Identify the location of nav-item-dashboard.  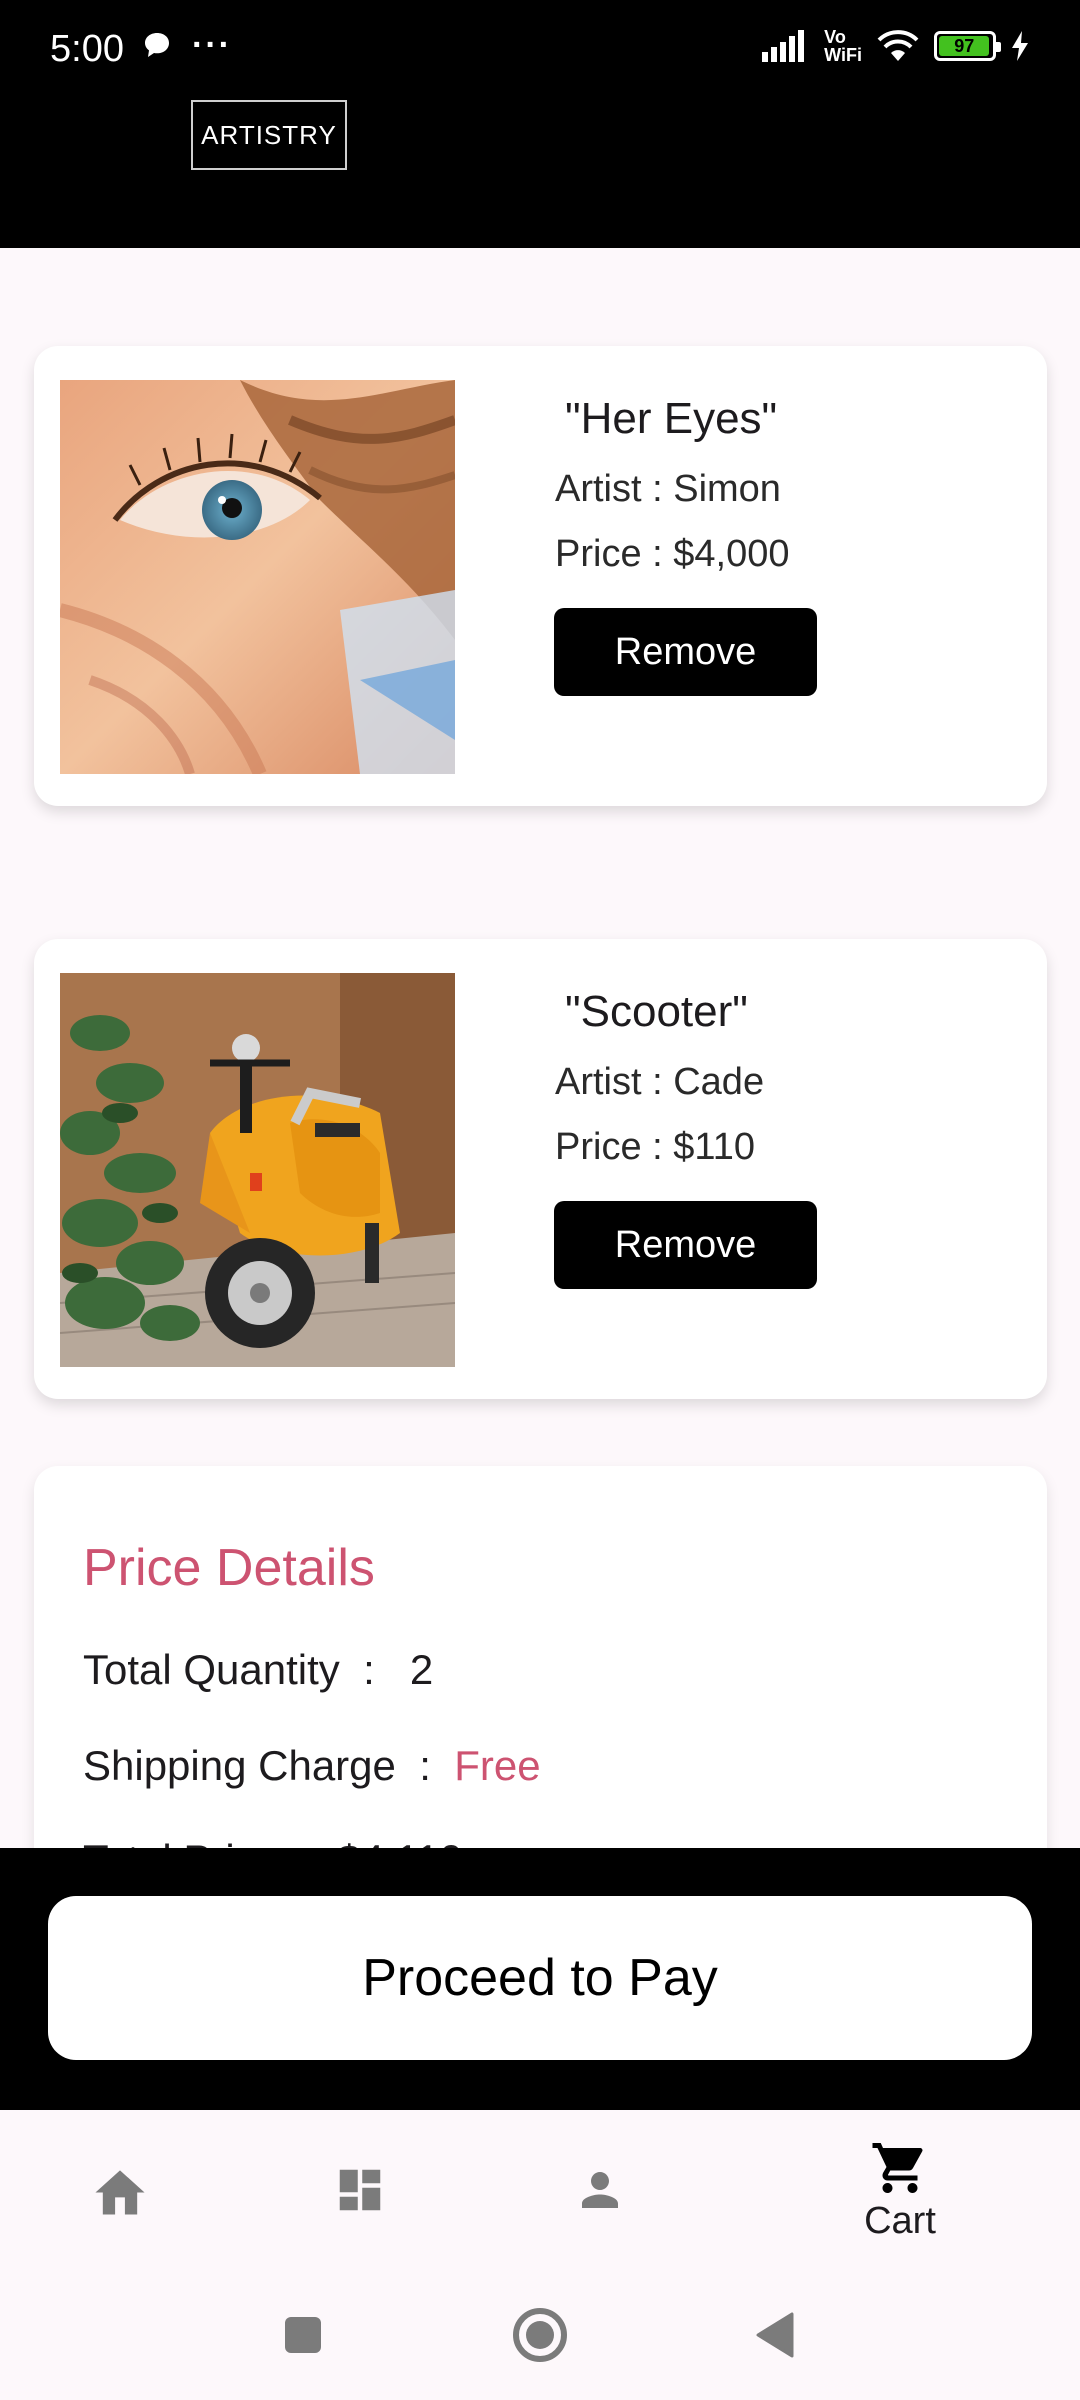
(360, 2190).